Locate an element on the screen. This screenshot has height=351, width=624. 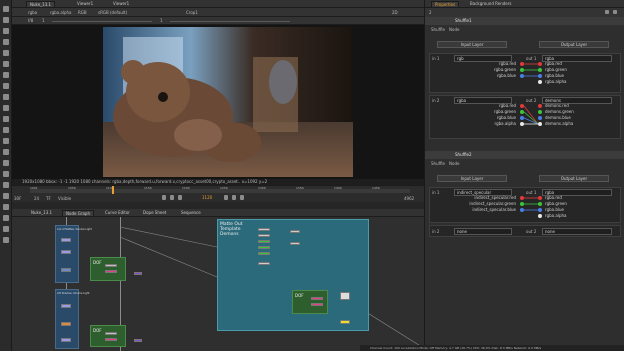
read-node is located at coordinates (66, 240).